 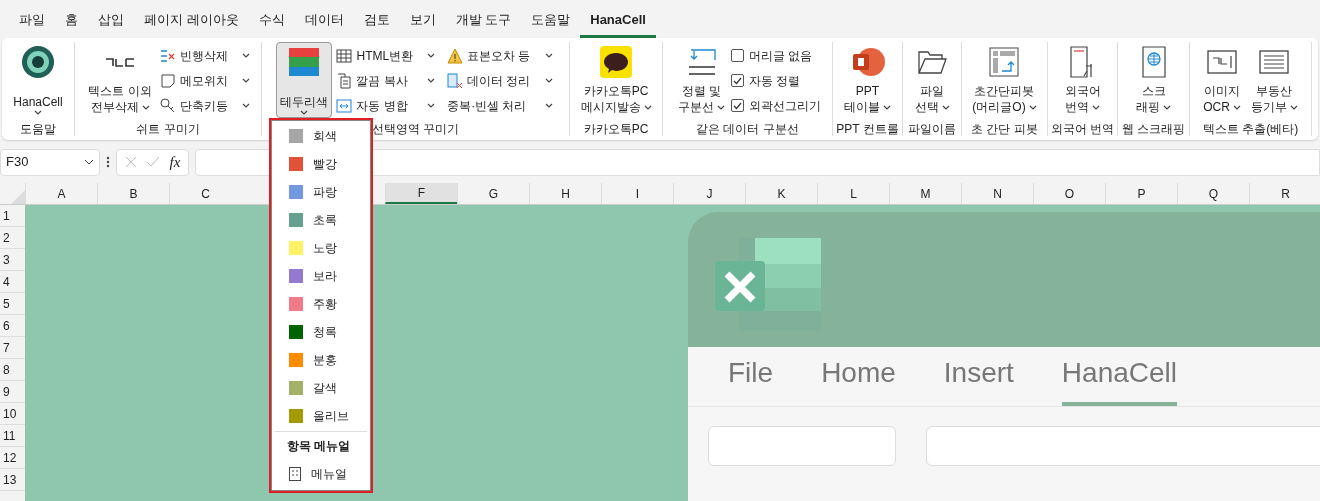 What do you see at coordinates (386, 80) in the screenshot?
I see `ribbon-button: 깔끔 복사` at bounding box center [386, 80].